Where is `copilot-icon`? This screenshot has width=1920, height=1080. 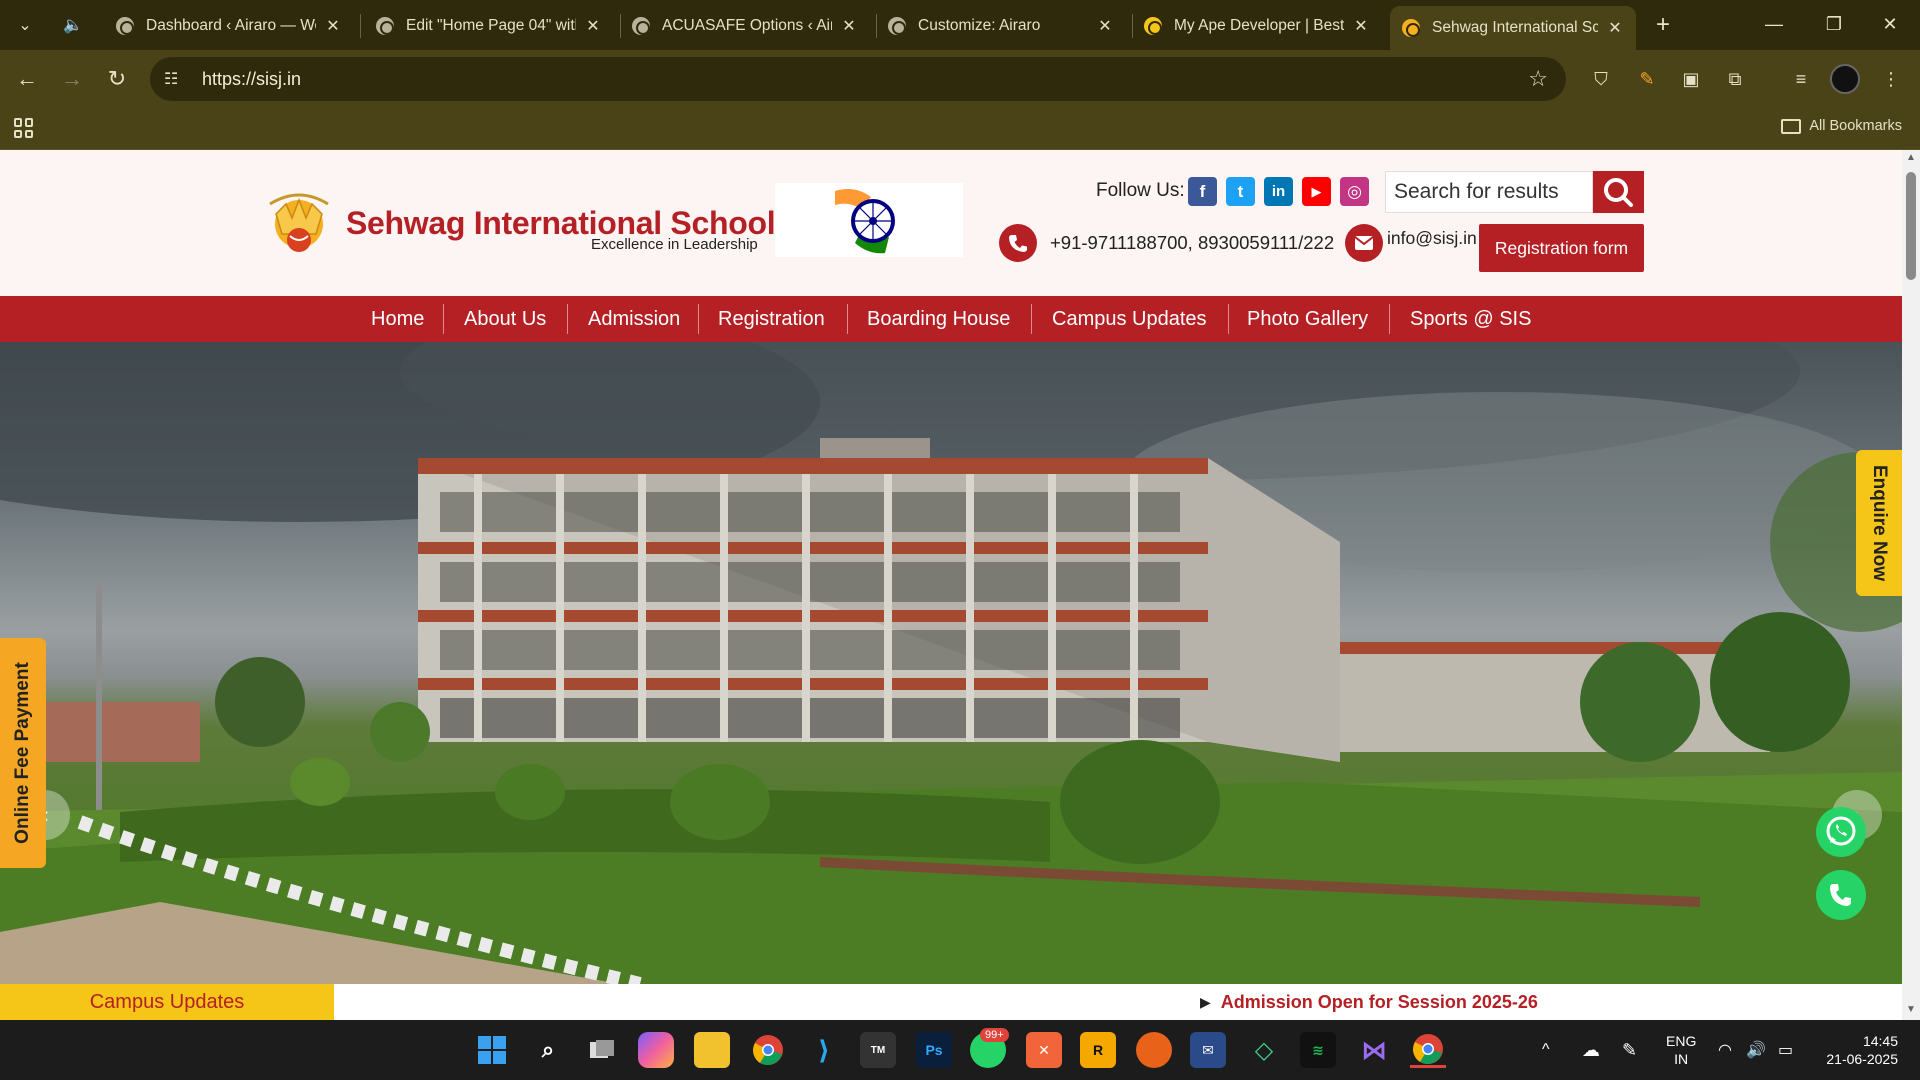
copilot-icon is located at coordinates (656, 1050).